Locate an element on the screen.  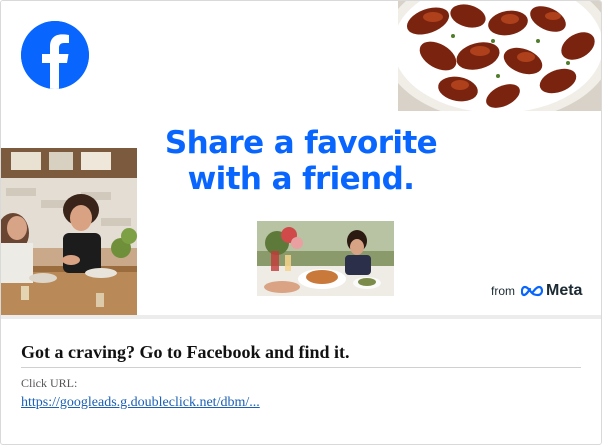
creative-divider is located at coordinates (301, 317).